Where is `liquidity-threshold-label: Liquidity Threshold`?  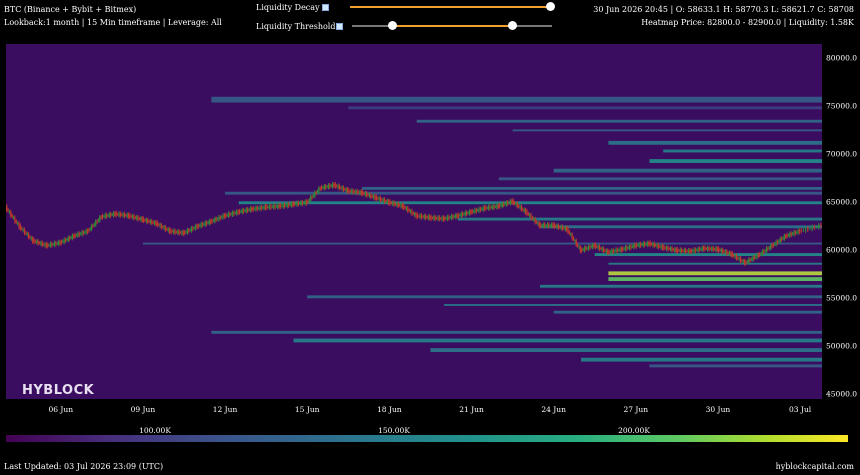
liquidity-threshold-label: Liquidity Threshold is located at coordinates (296, 26).